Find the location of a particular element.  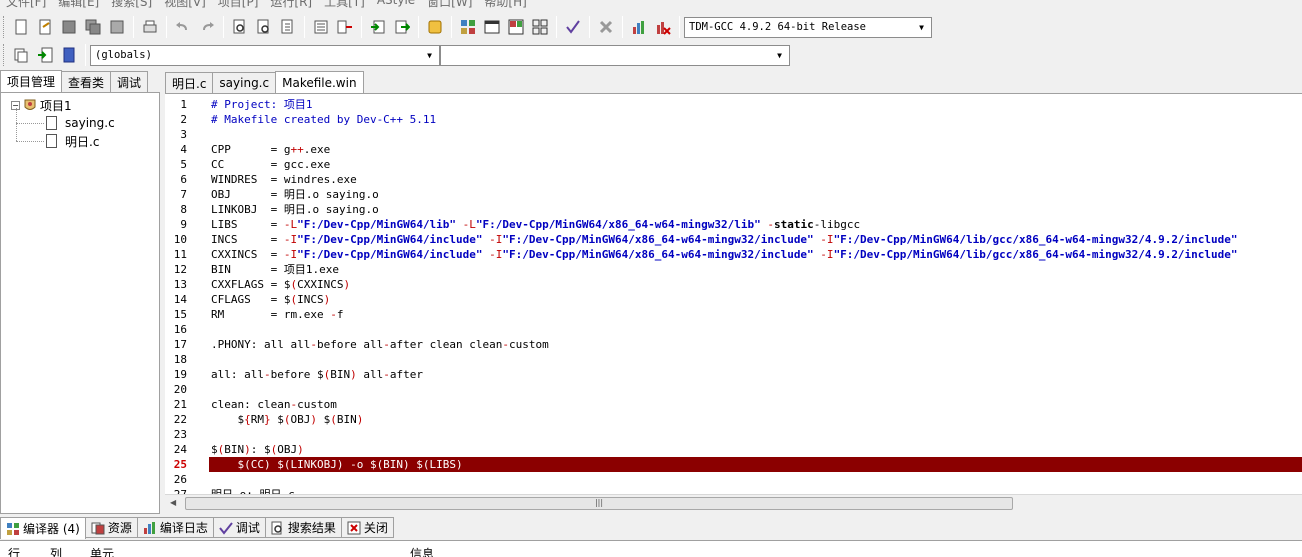

tab-class-browser: 查看类 is located at coordinates (86, 81).